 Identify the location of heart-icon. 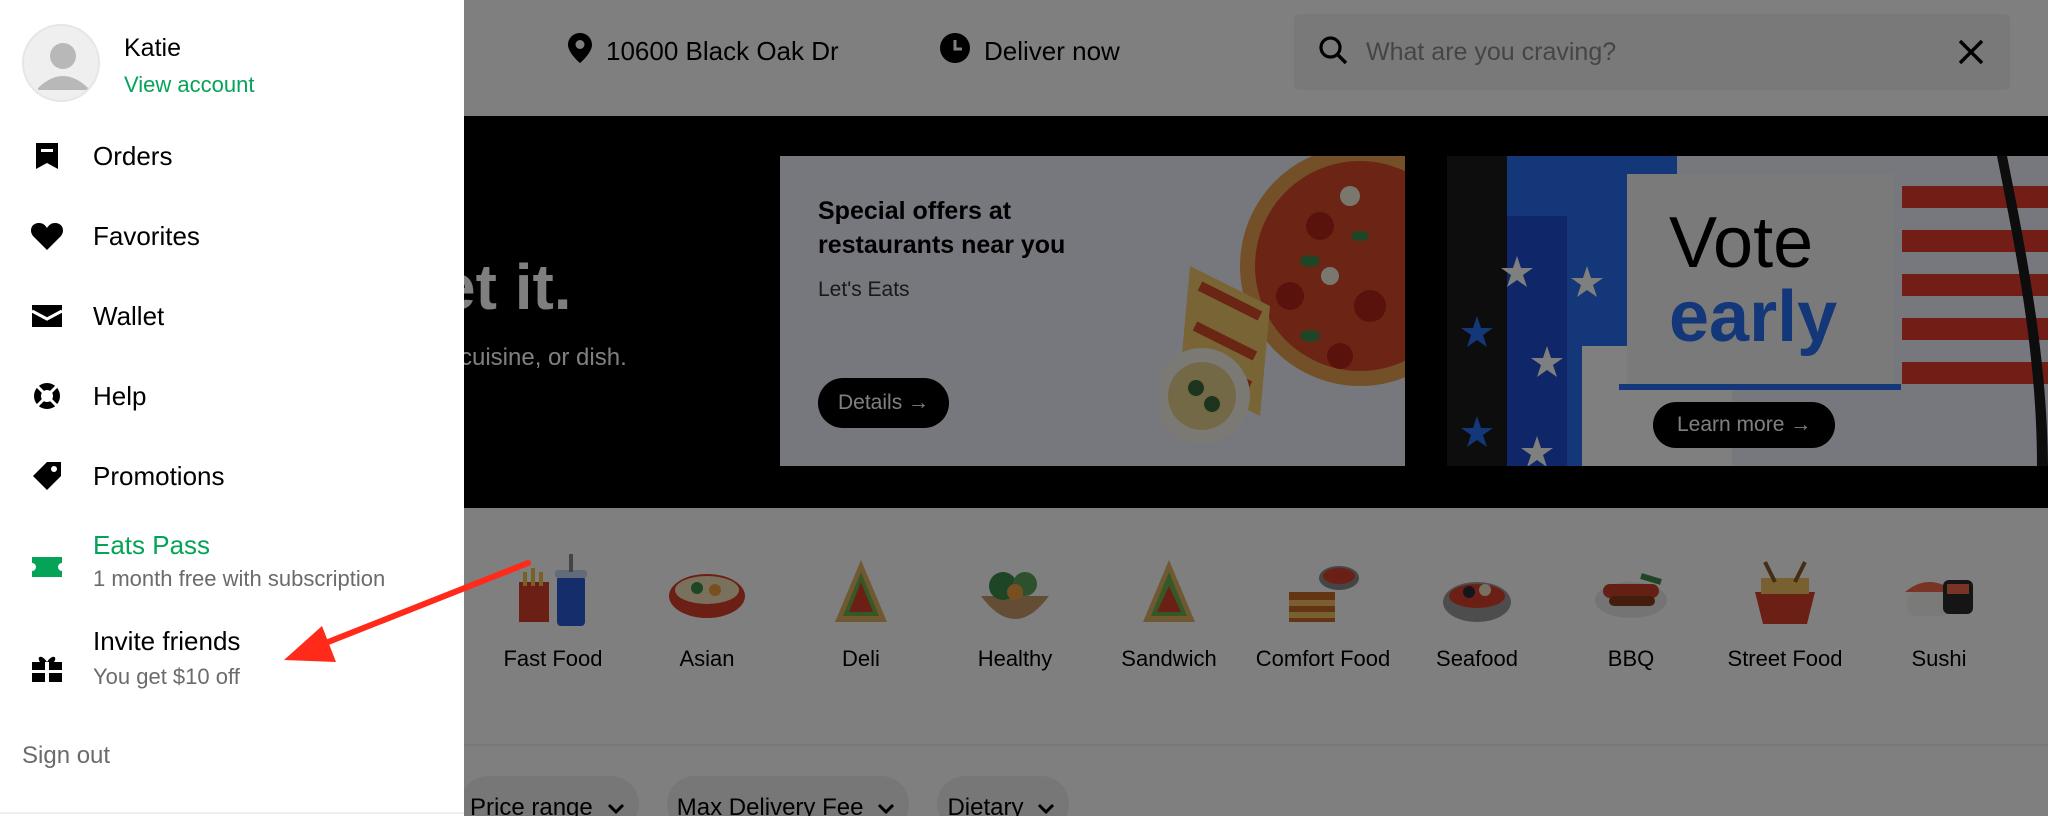
(47, 236).